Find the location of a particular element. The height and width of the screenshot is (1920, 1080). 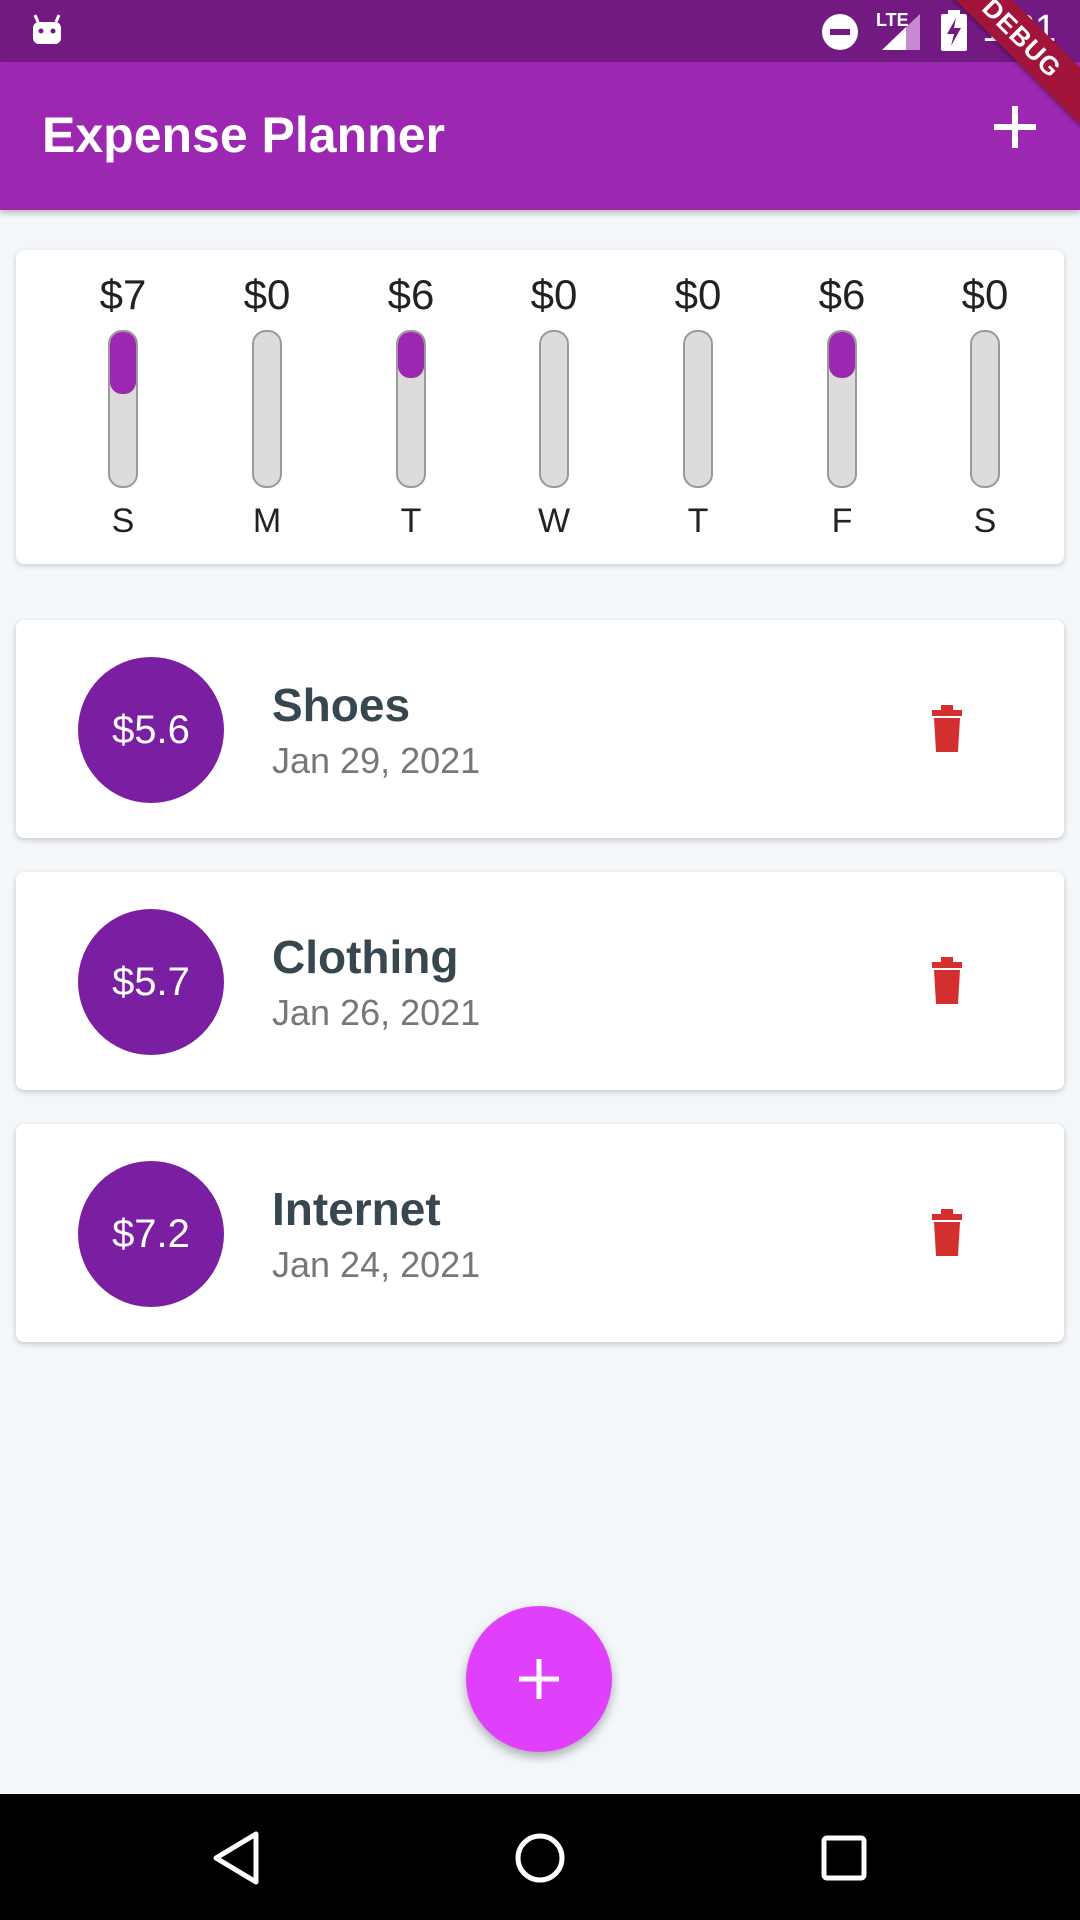

chart-bar-sat: $0 S is located at coordinates (985, 405).